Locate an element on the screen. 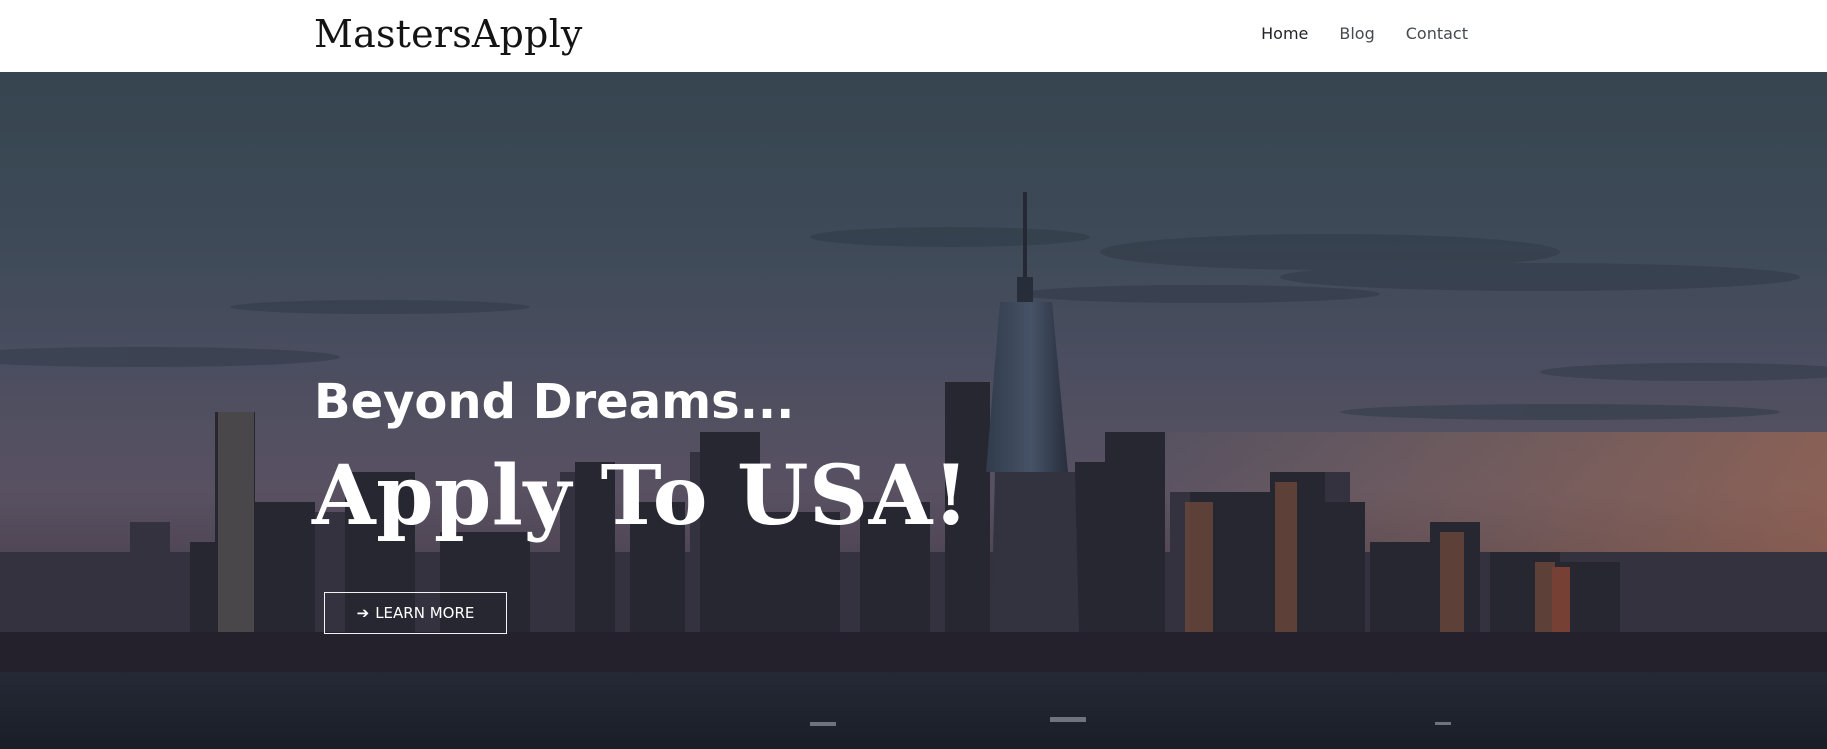  hero-title: Apply To USA! is located at coordinates (641, 496).